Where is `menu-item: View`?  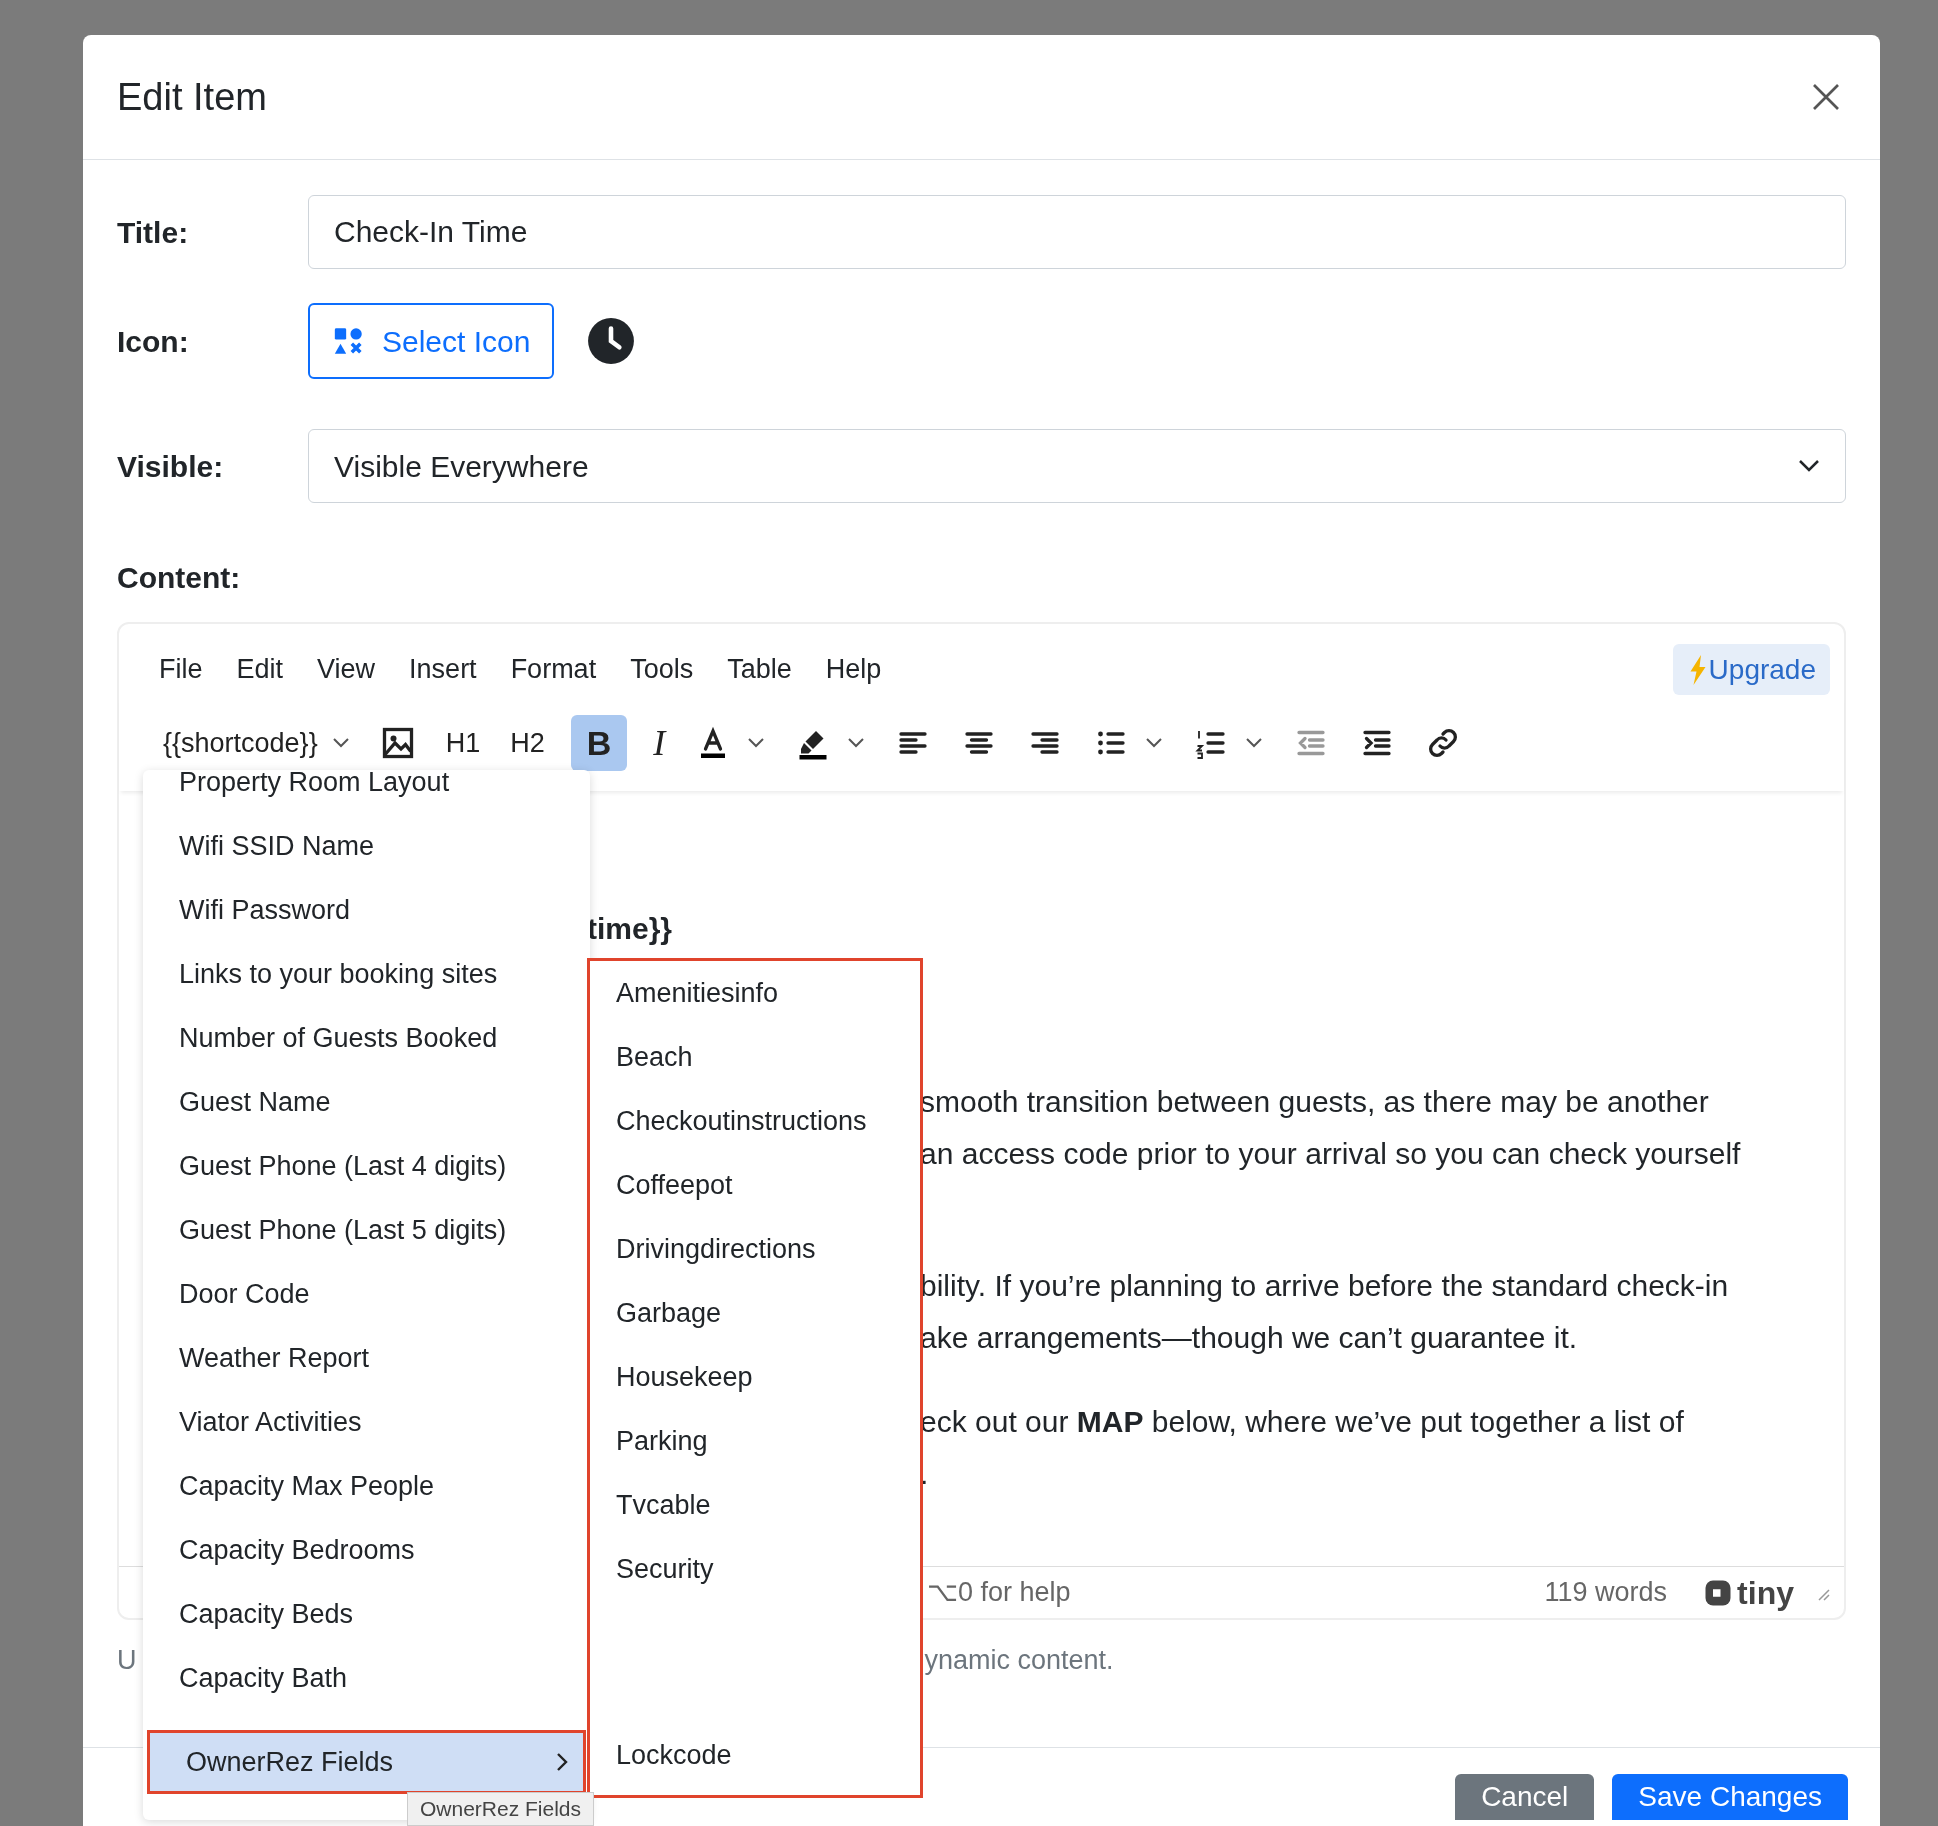 menu-item: View is located at coordinates (346, 669).